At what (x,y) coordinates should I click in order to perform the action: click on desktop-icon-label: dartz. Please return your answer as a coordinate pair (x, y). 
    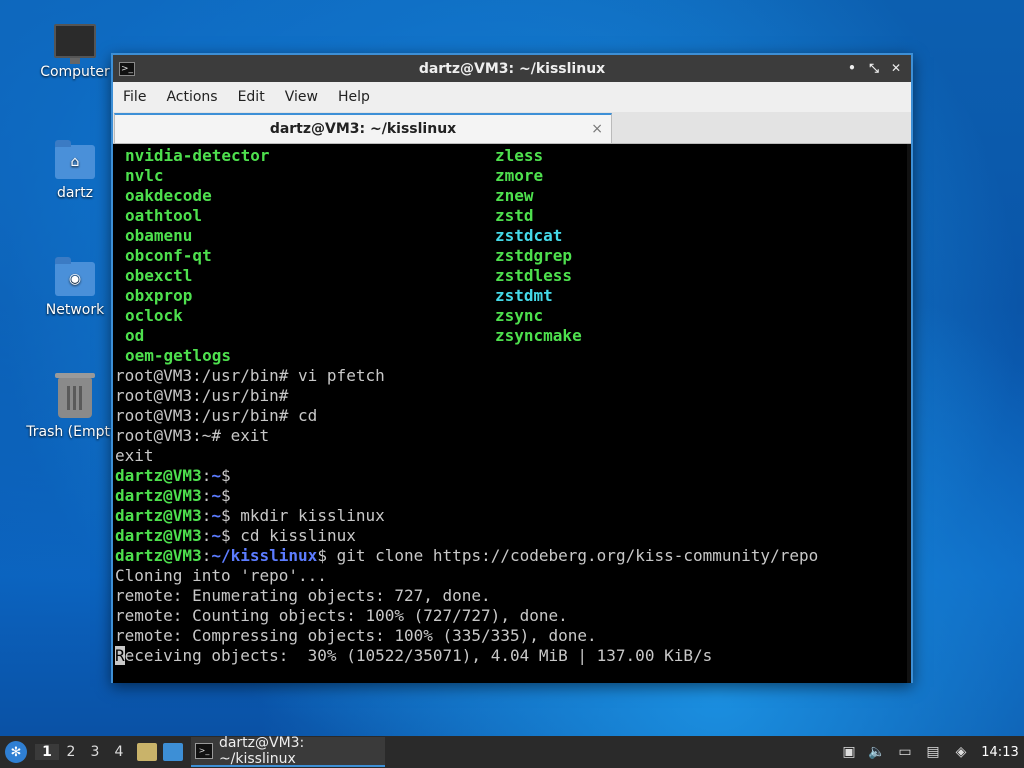
    Looking at the image, I should click on (75, 193).